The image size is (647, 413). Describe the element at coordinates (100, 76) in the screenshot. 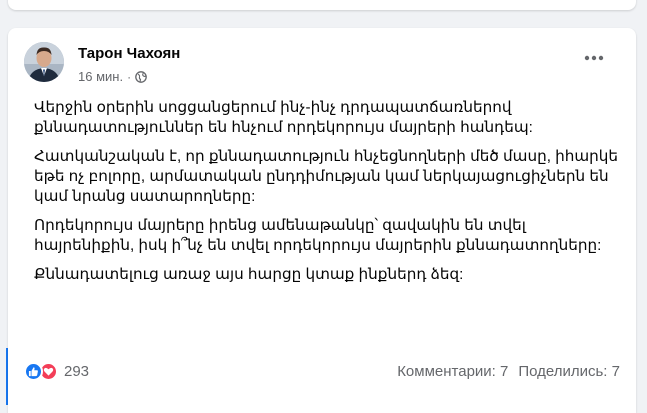

I see `post-time: 16 мин.` at that location.